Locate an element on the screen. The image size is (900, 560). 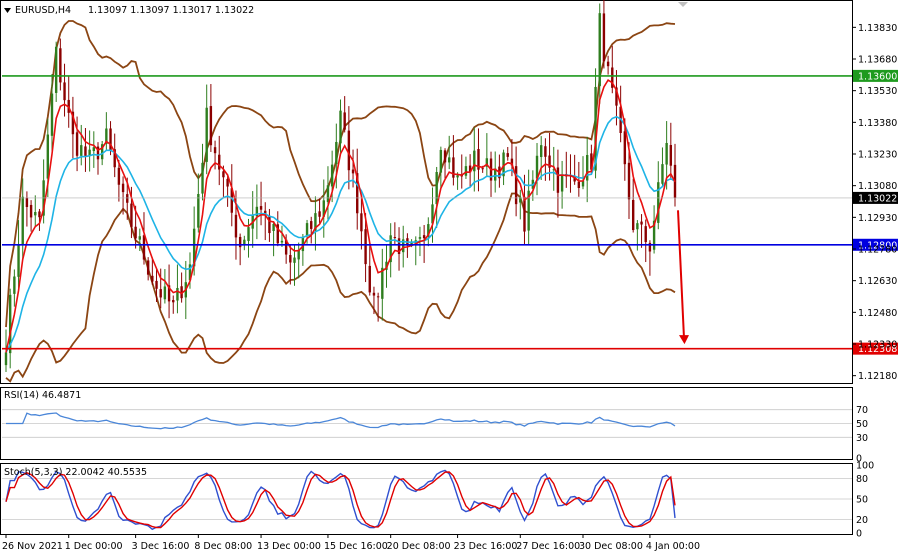
x-axis-tick-label: 15 Dec 16:00 is located at coordinates (356, 546).